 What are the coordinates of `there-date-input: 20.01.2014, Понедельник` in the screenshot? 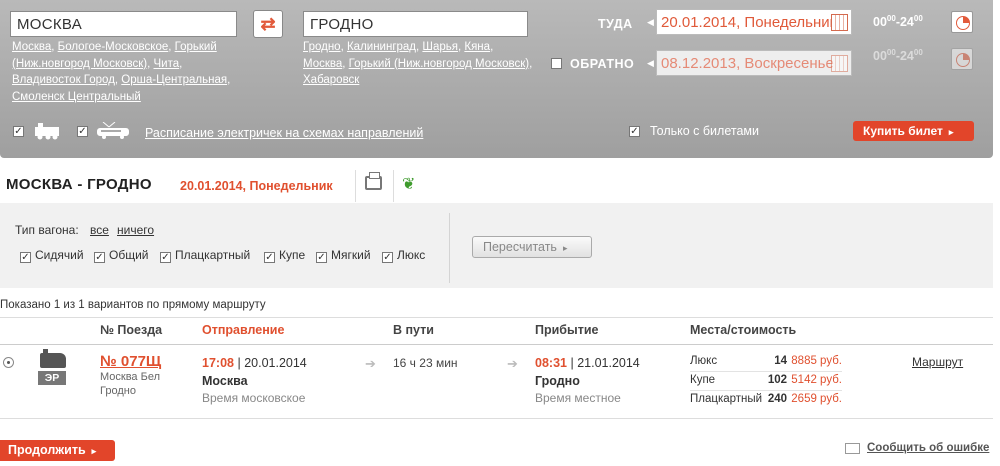 It's located at (754, 22).